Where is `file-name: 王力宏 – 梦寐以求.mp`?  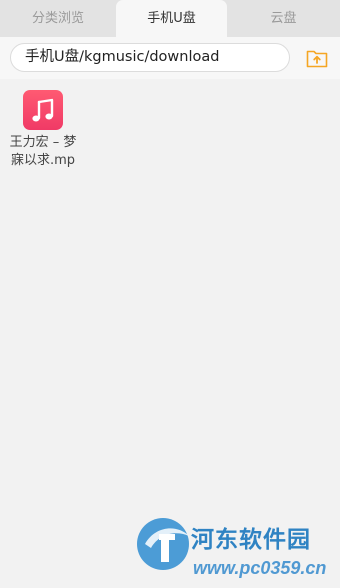
file-name: 王力宏 – 梦寐以求.mp is located at coordinates (43, 151).